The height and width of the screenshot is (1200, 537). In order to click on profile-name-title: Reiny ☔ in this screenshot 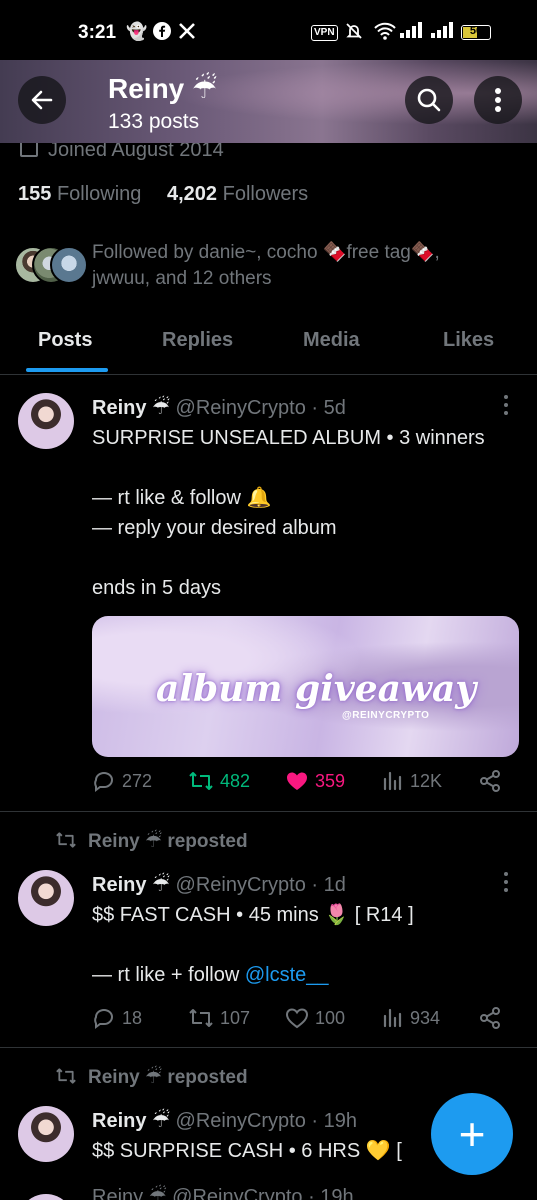, I will do `click(163, 88)`.